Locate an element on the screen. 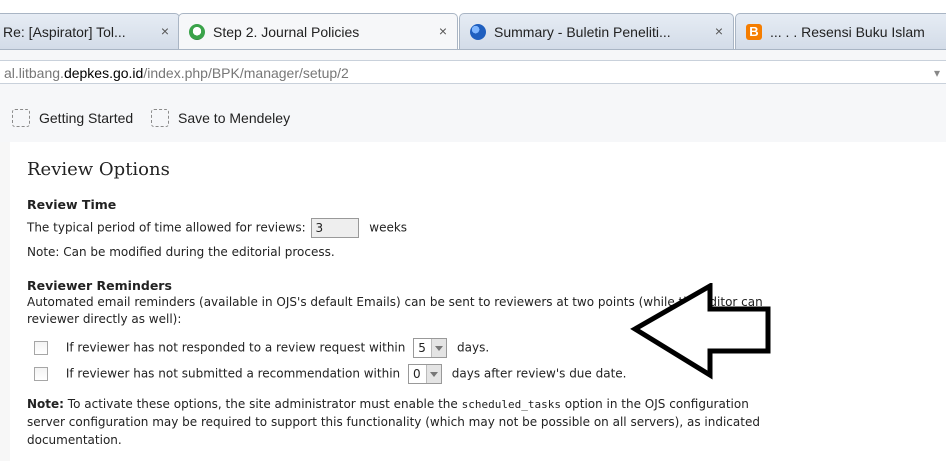  url-prefix: al.litbang. is located at coordinates (34, 73).